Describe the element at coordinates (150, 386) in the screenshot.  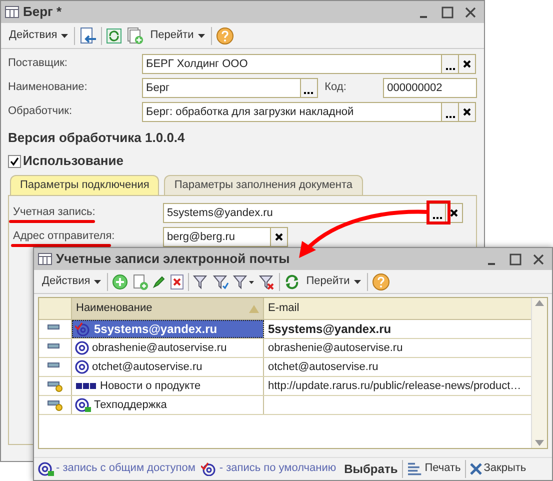
I see `table-cell-text: Новости о продукте` at that location.